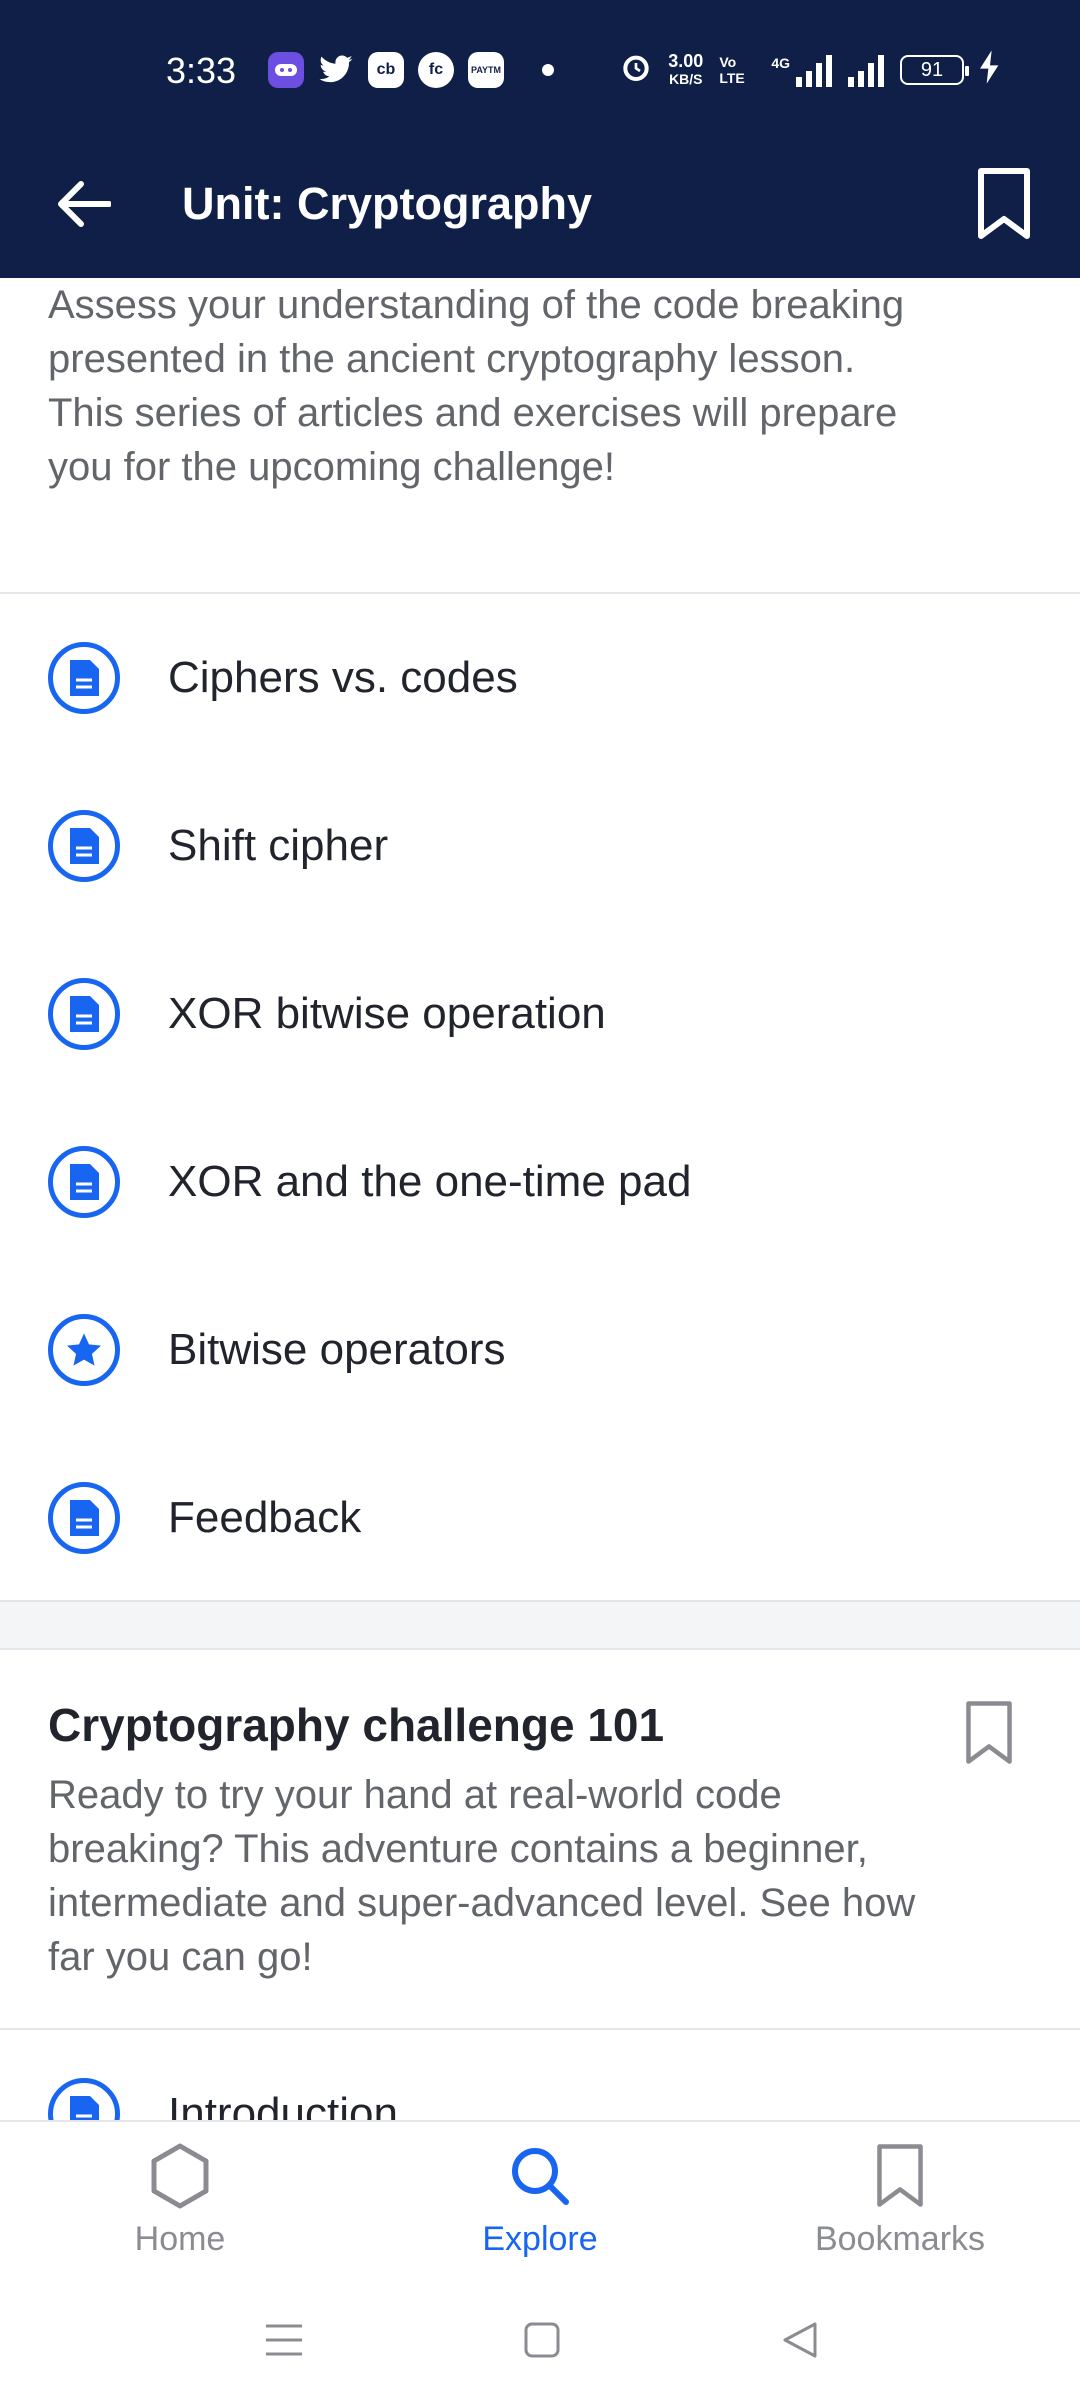 This screenshot has height=2400, width=1080. What do you see at coordinates (548, 70) in the screenshot?
I see `more-notifications-dot` at bounding box center [548, 70].